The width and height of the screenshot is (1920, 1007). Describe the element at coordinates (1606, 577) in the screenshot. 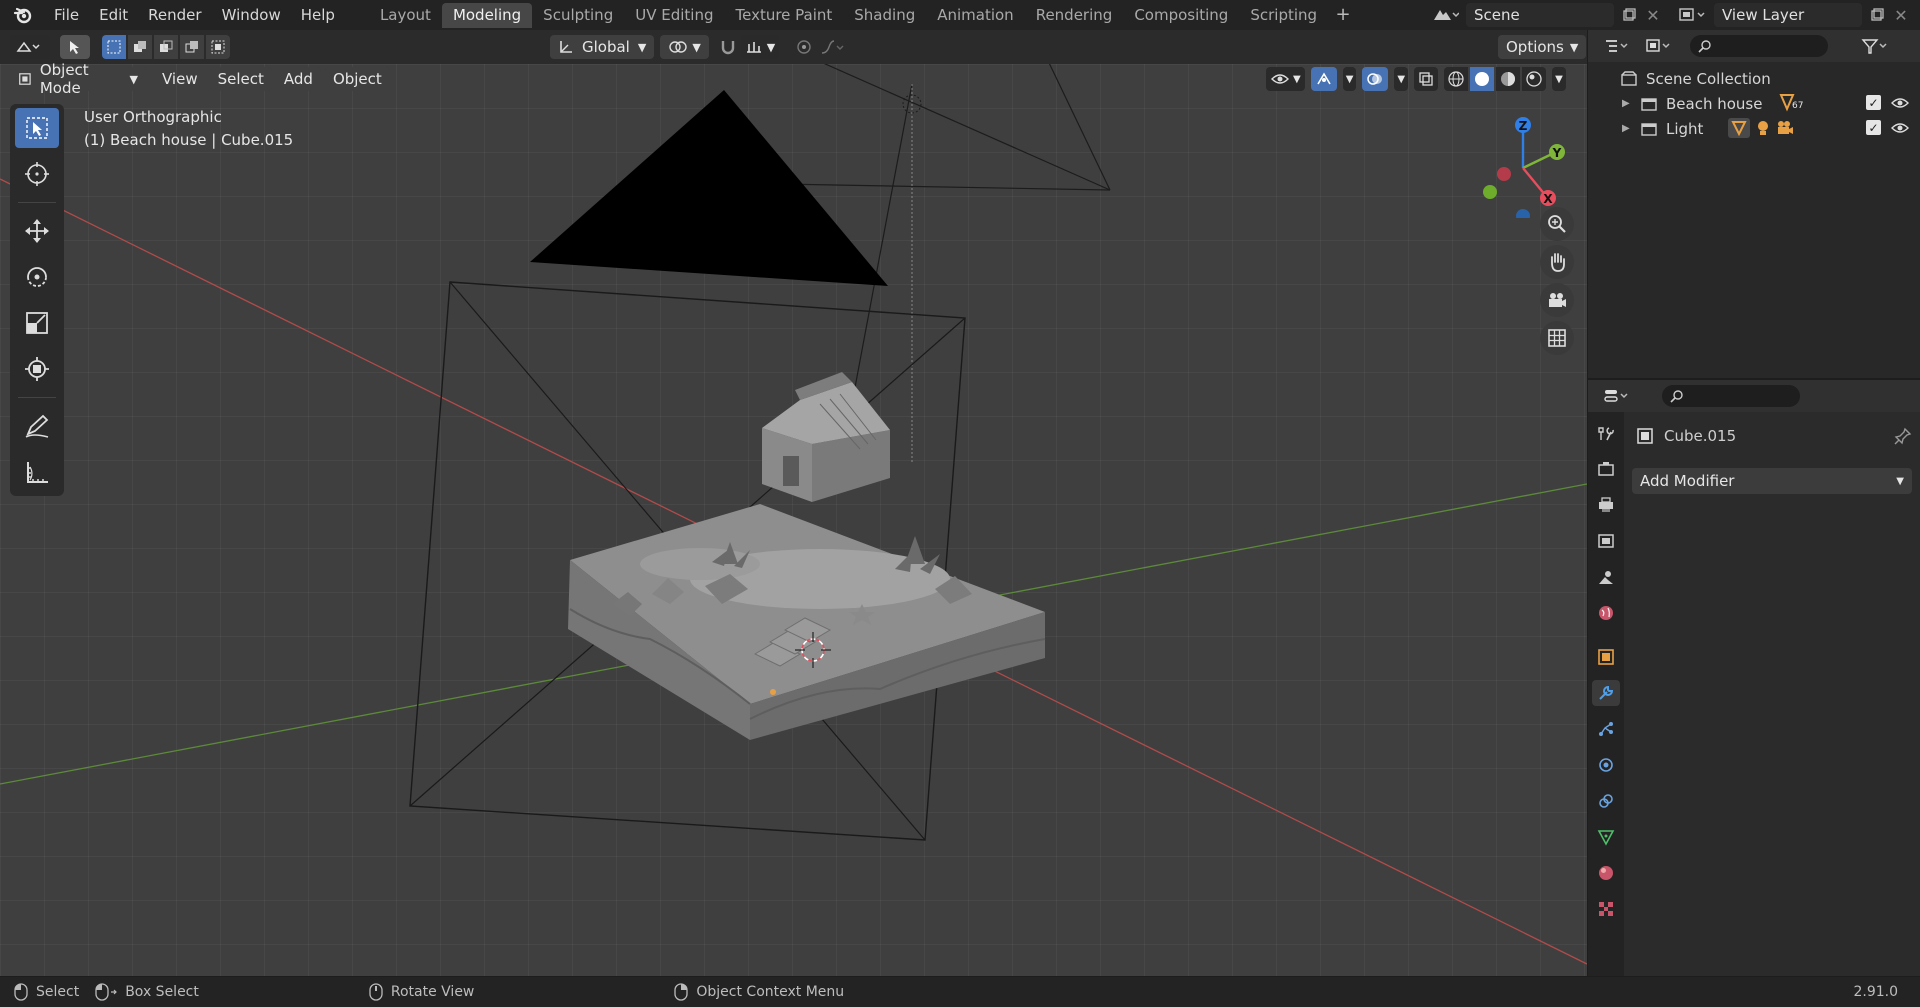

I see `tab-scene` at that location.